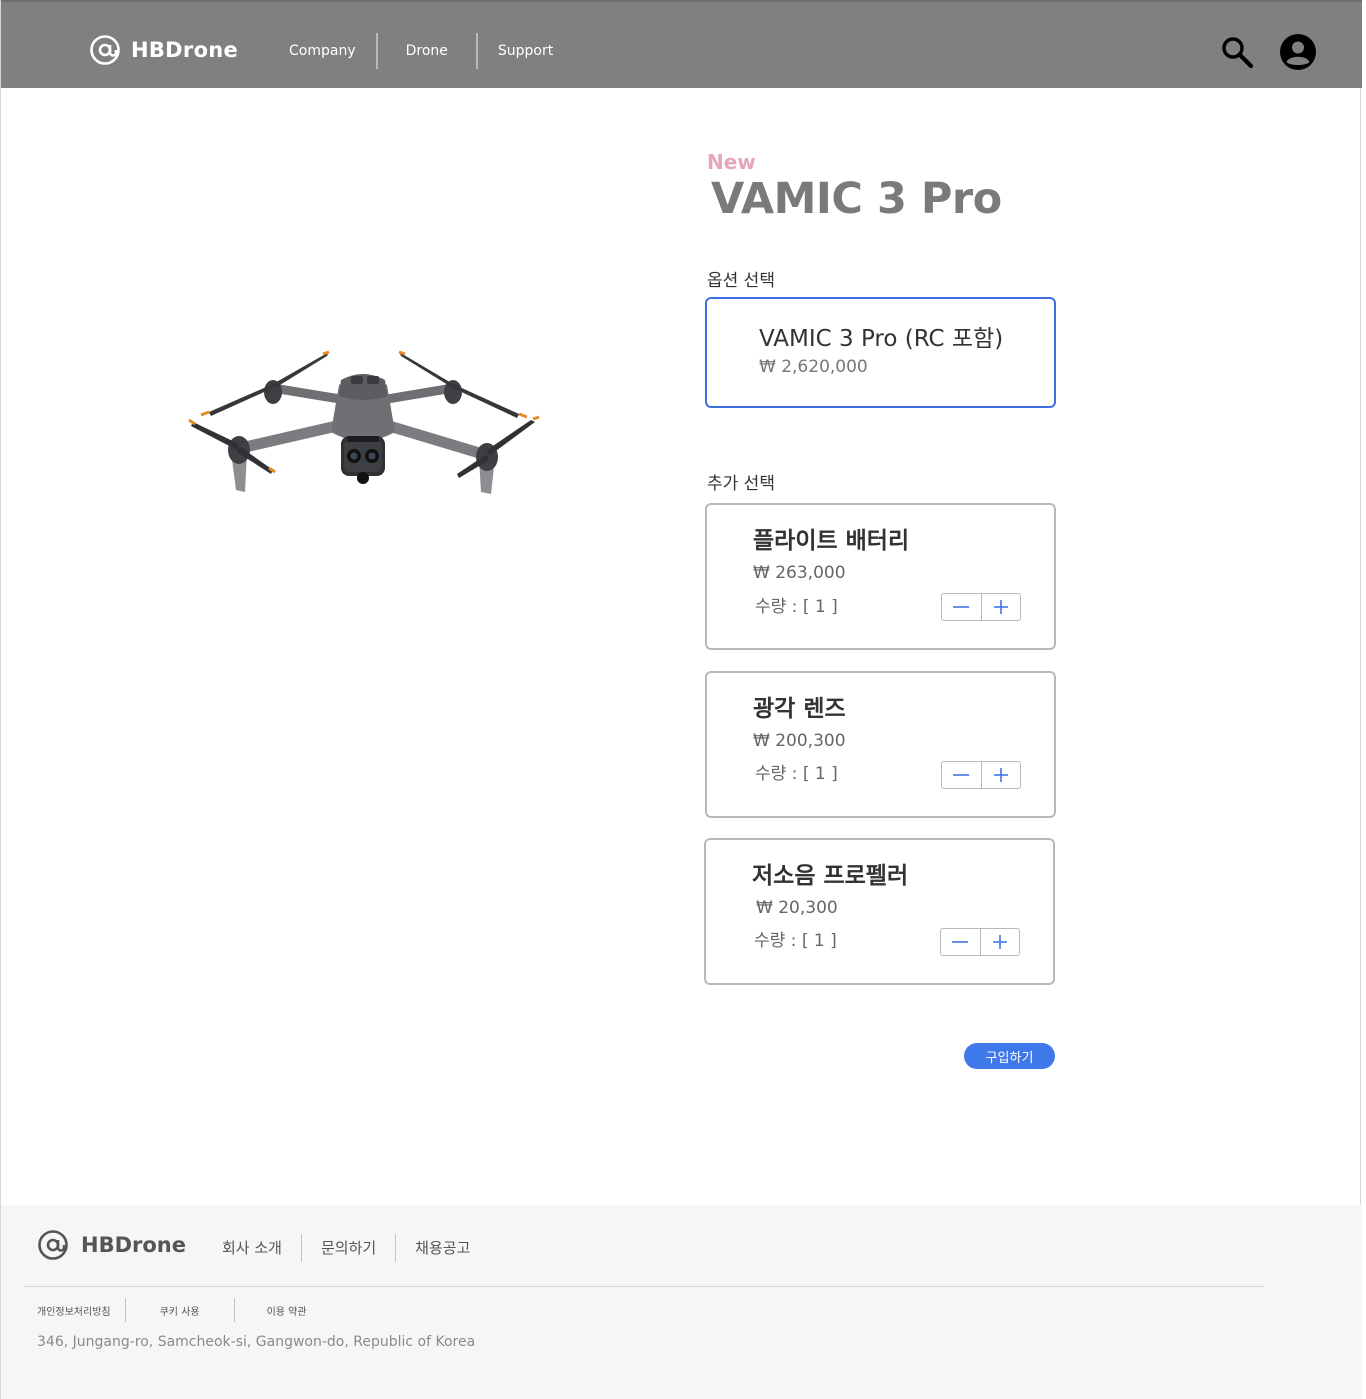 The width and height of the screenshot is (1366, 1399). Describe the element at coordinates (133, 1245) in the screenshot. I see `footer-brand-name: HBDrone` at that location.